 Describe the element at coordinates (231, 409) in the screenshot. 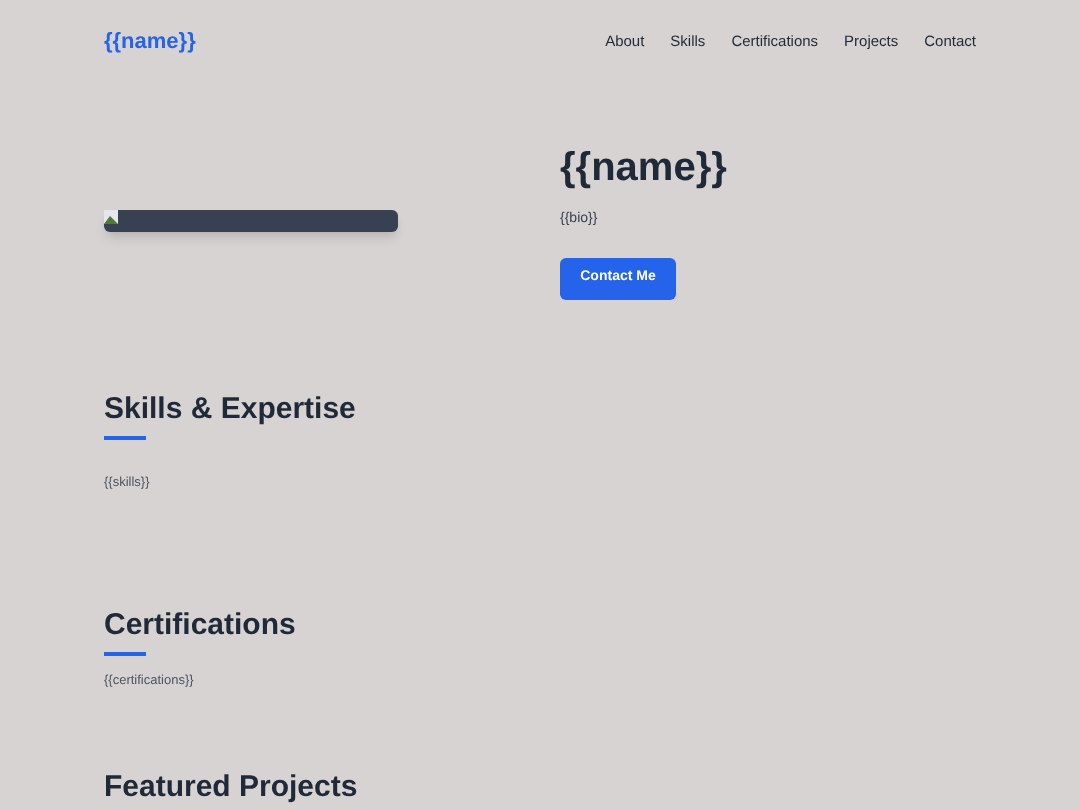

I see `section-heading: Skills & Expertise` at that location.